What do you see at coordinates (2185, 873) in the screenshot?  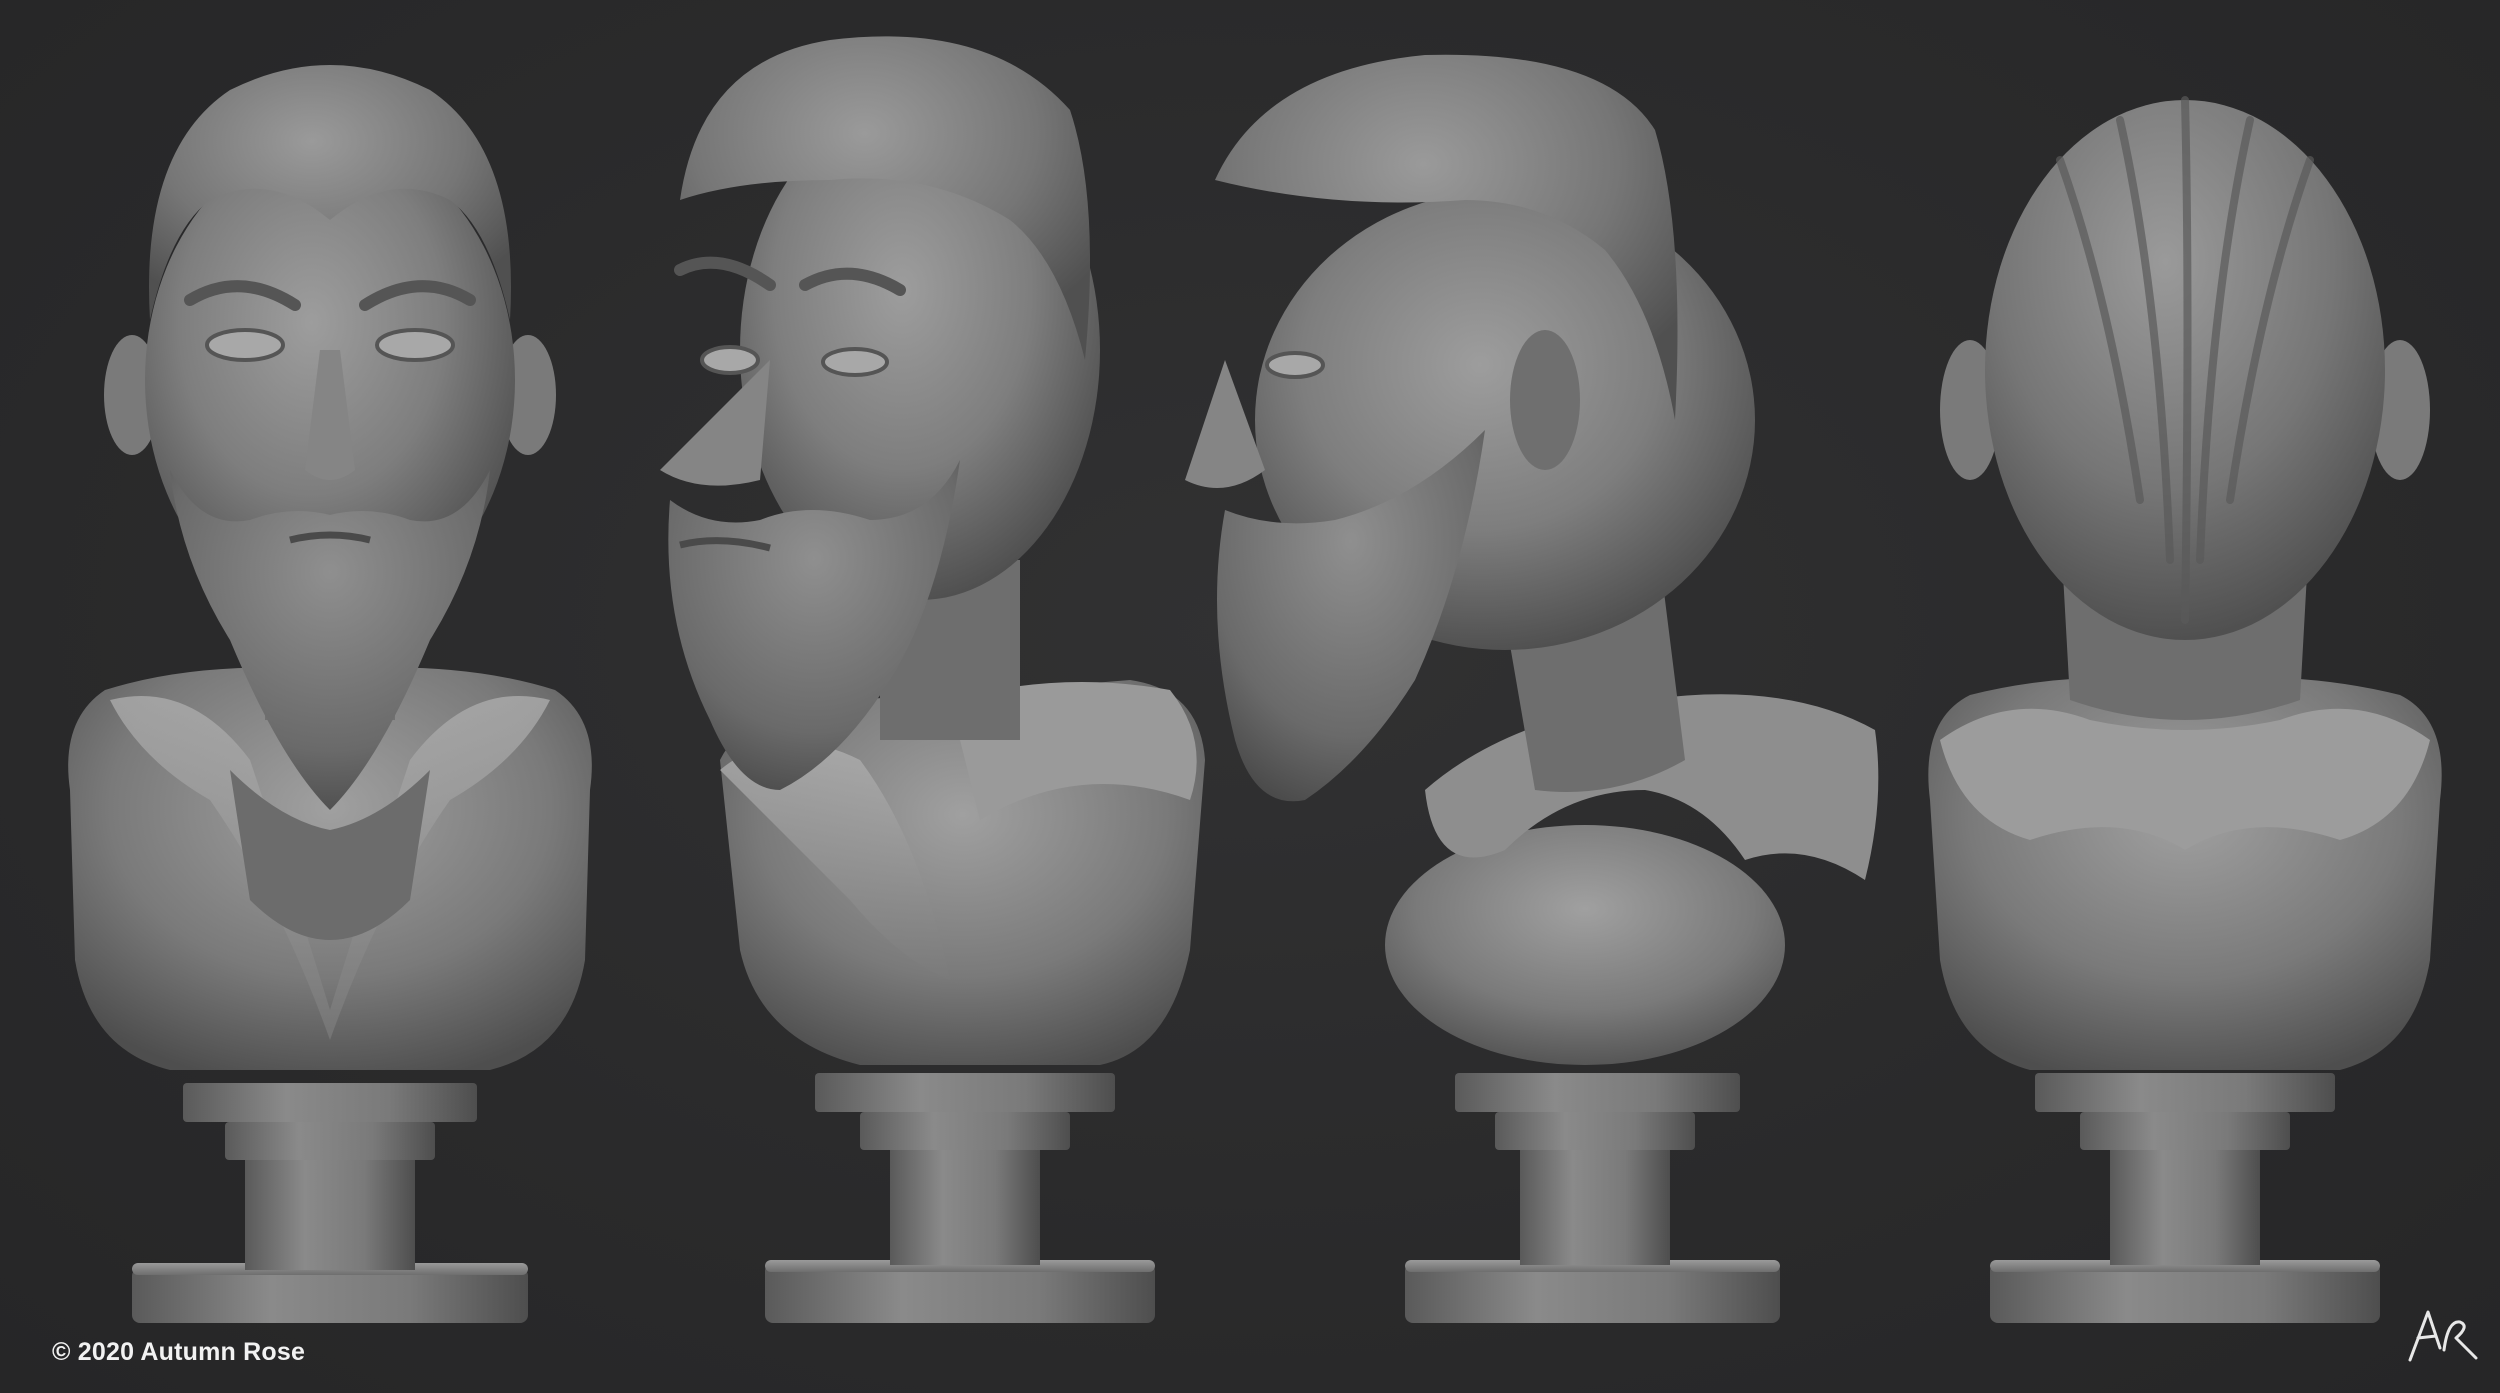 I see `torso` at bounding box center [2185, 873].